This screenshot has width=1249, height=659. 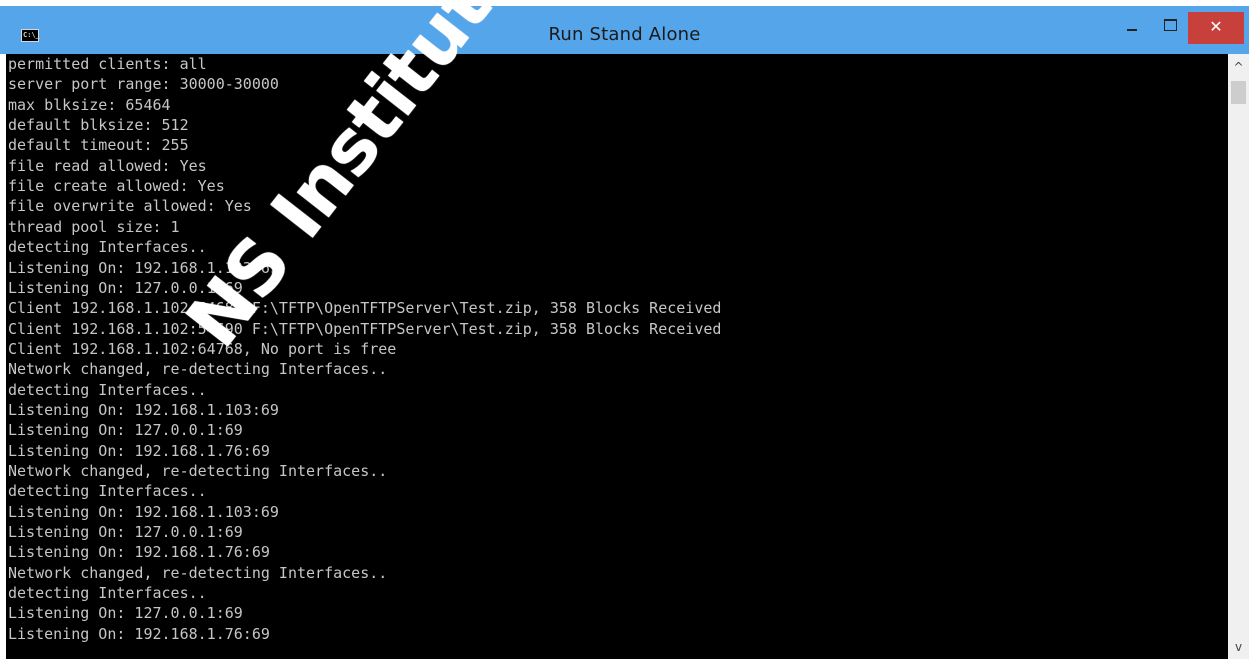 I want to click on console-line: thread pool size: 1, so click(x=94, y=226).